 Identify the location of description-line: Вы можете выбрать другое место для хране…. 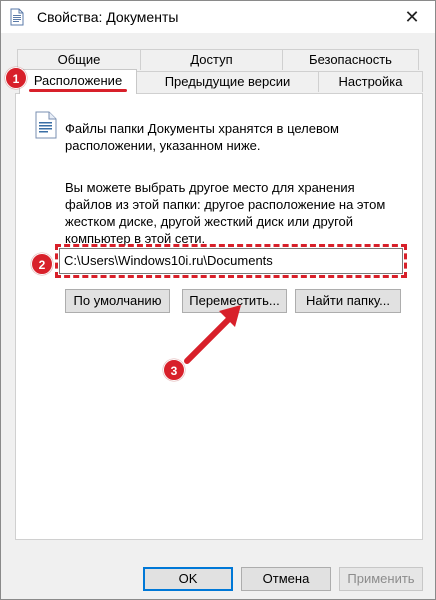
(210, 187).